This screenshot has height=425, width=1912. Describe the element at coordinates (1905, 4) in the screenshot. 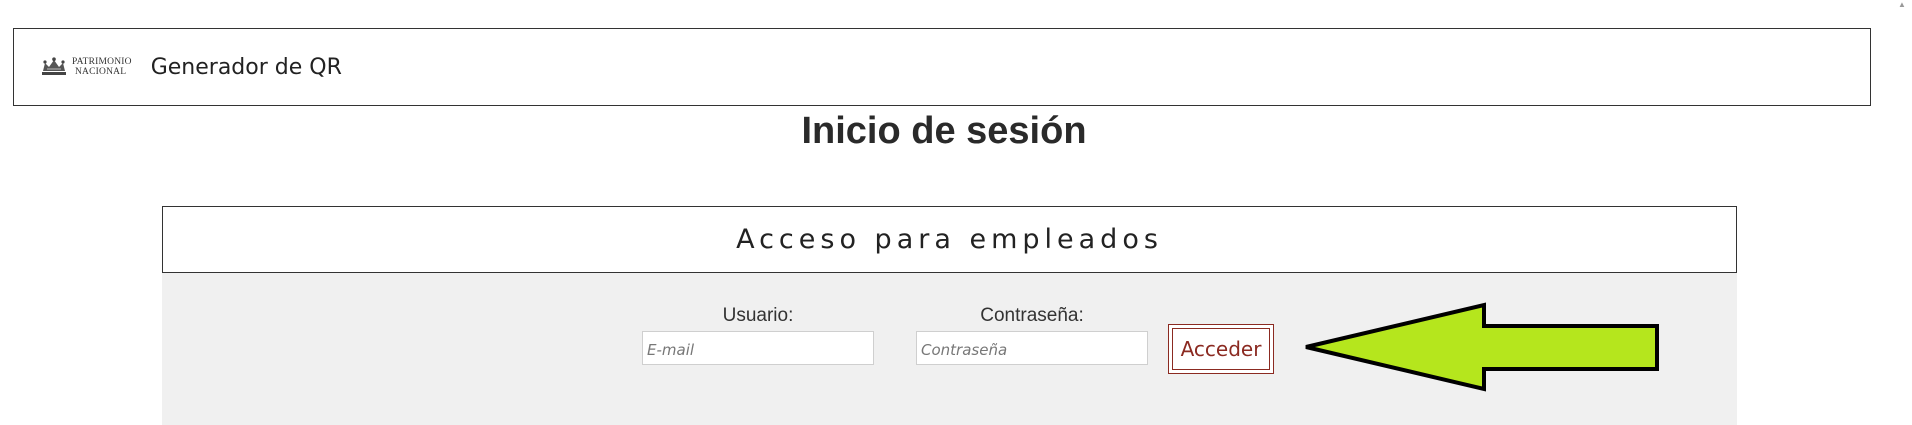

I see `scrollbar-arrow-icon: ▲` at that location.